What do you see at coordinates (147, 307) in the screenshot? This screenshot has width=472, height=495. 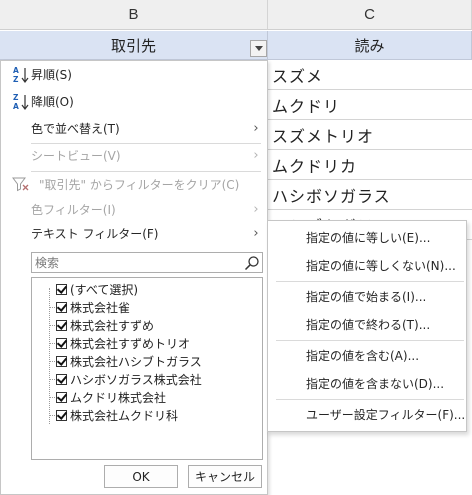 I see `filter-list-item: 株式会社雀` at bounding box center [147, 307].